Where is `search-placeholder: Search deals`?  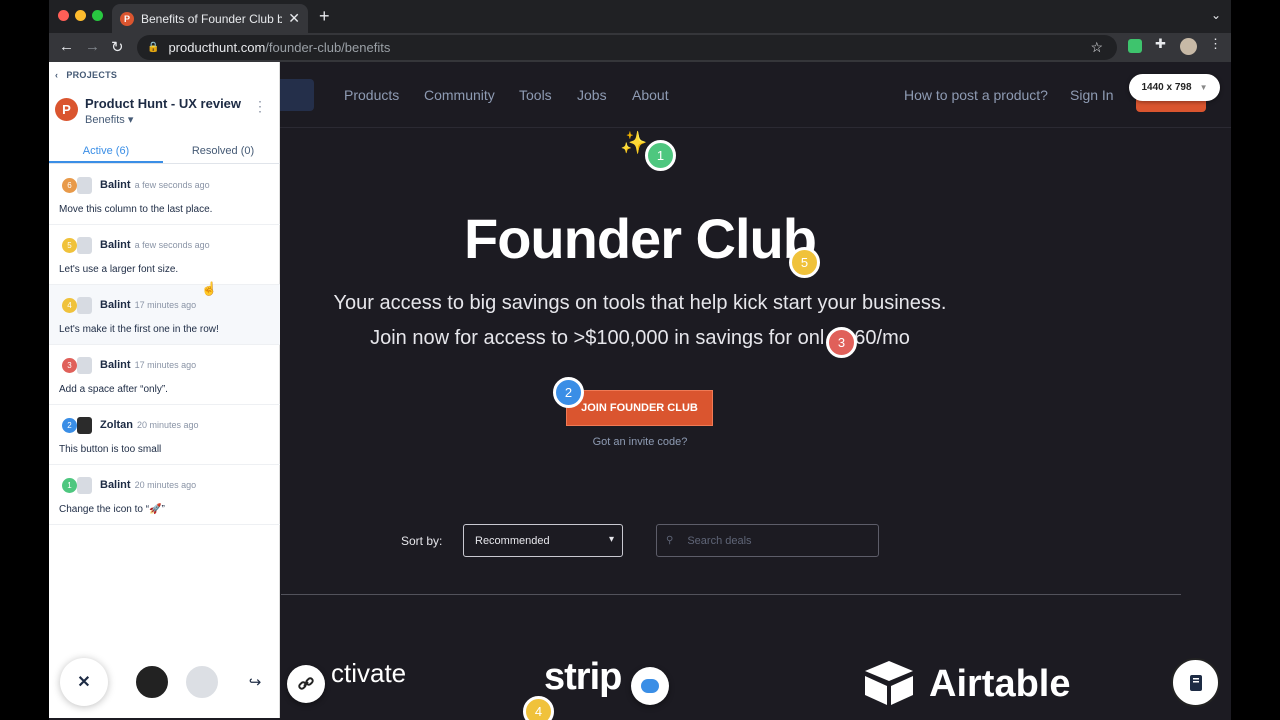 search-placeholder: Search deals is located at coordinates (719, 540).